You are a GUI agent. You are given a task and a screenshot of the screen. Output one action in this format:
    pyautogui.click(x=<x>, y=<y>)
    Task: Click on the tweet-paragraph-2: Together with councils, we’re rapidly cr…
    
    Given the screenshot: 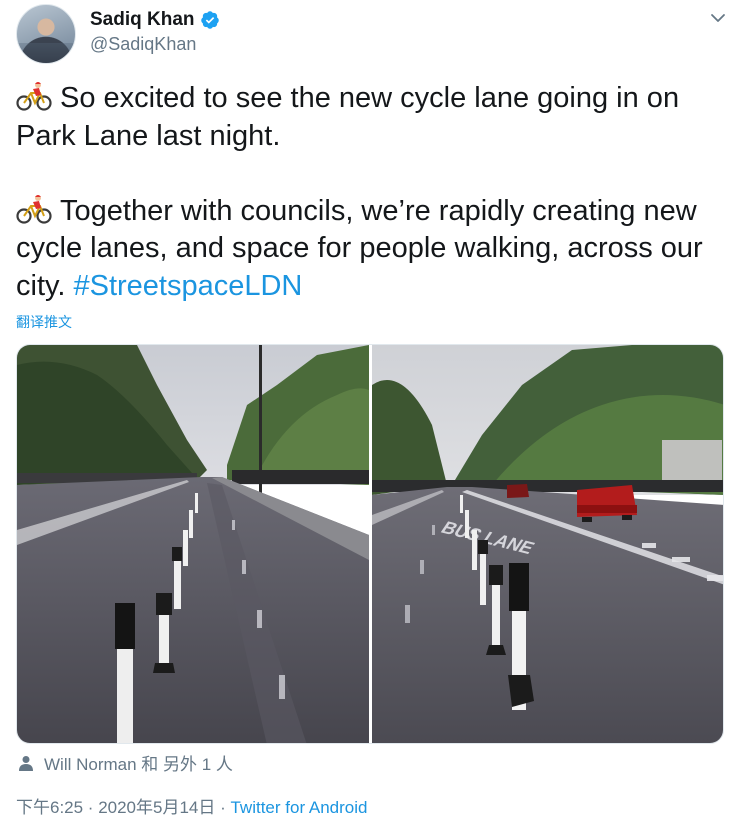 What is the action you would take?
    pyautogui.click(x=372, y=249)
    